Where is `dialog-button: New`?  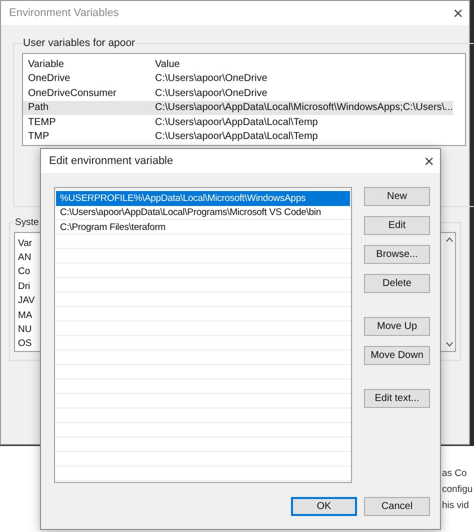
dialog-button: New is located at coordinates (397, 196).